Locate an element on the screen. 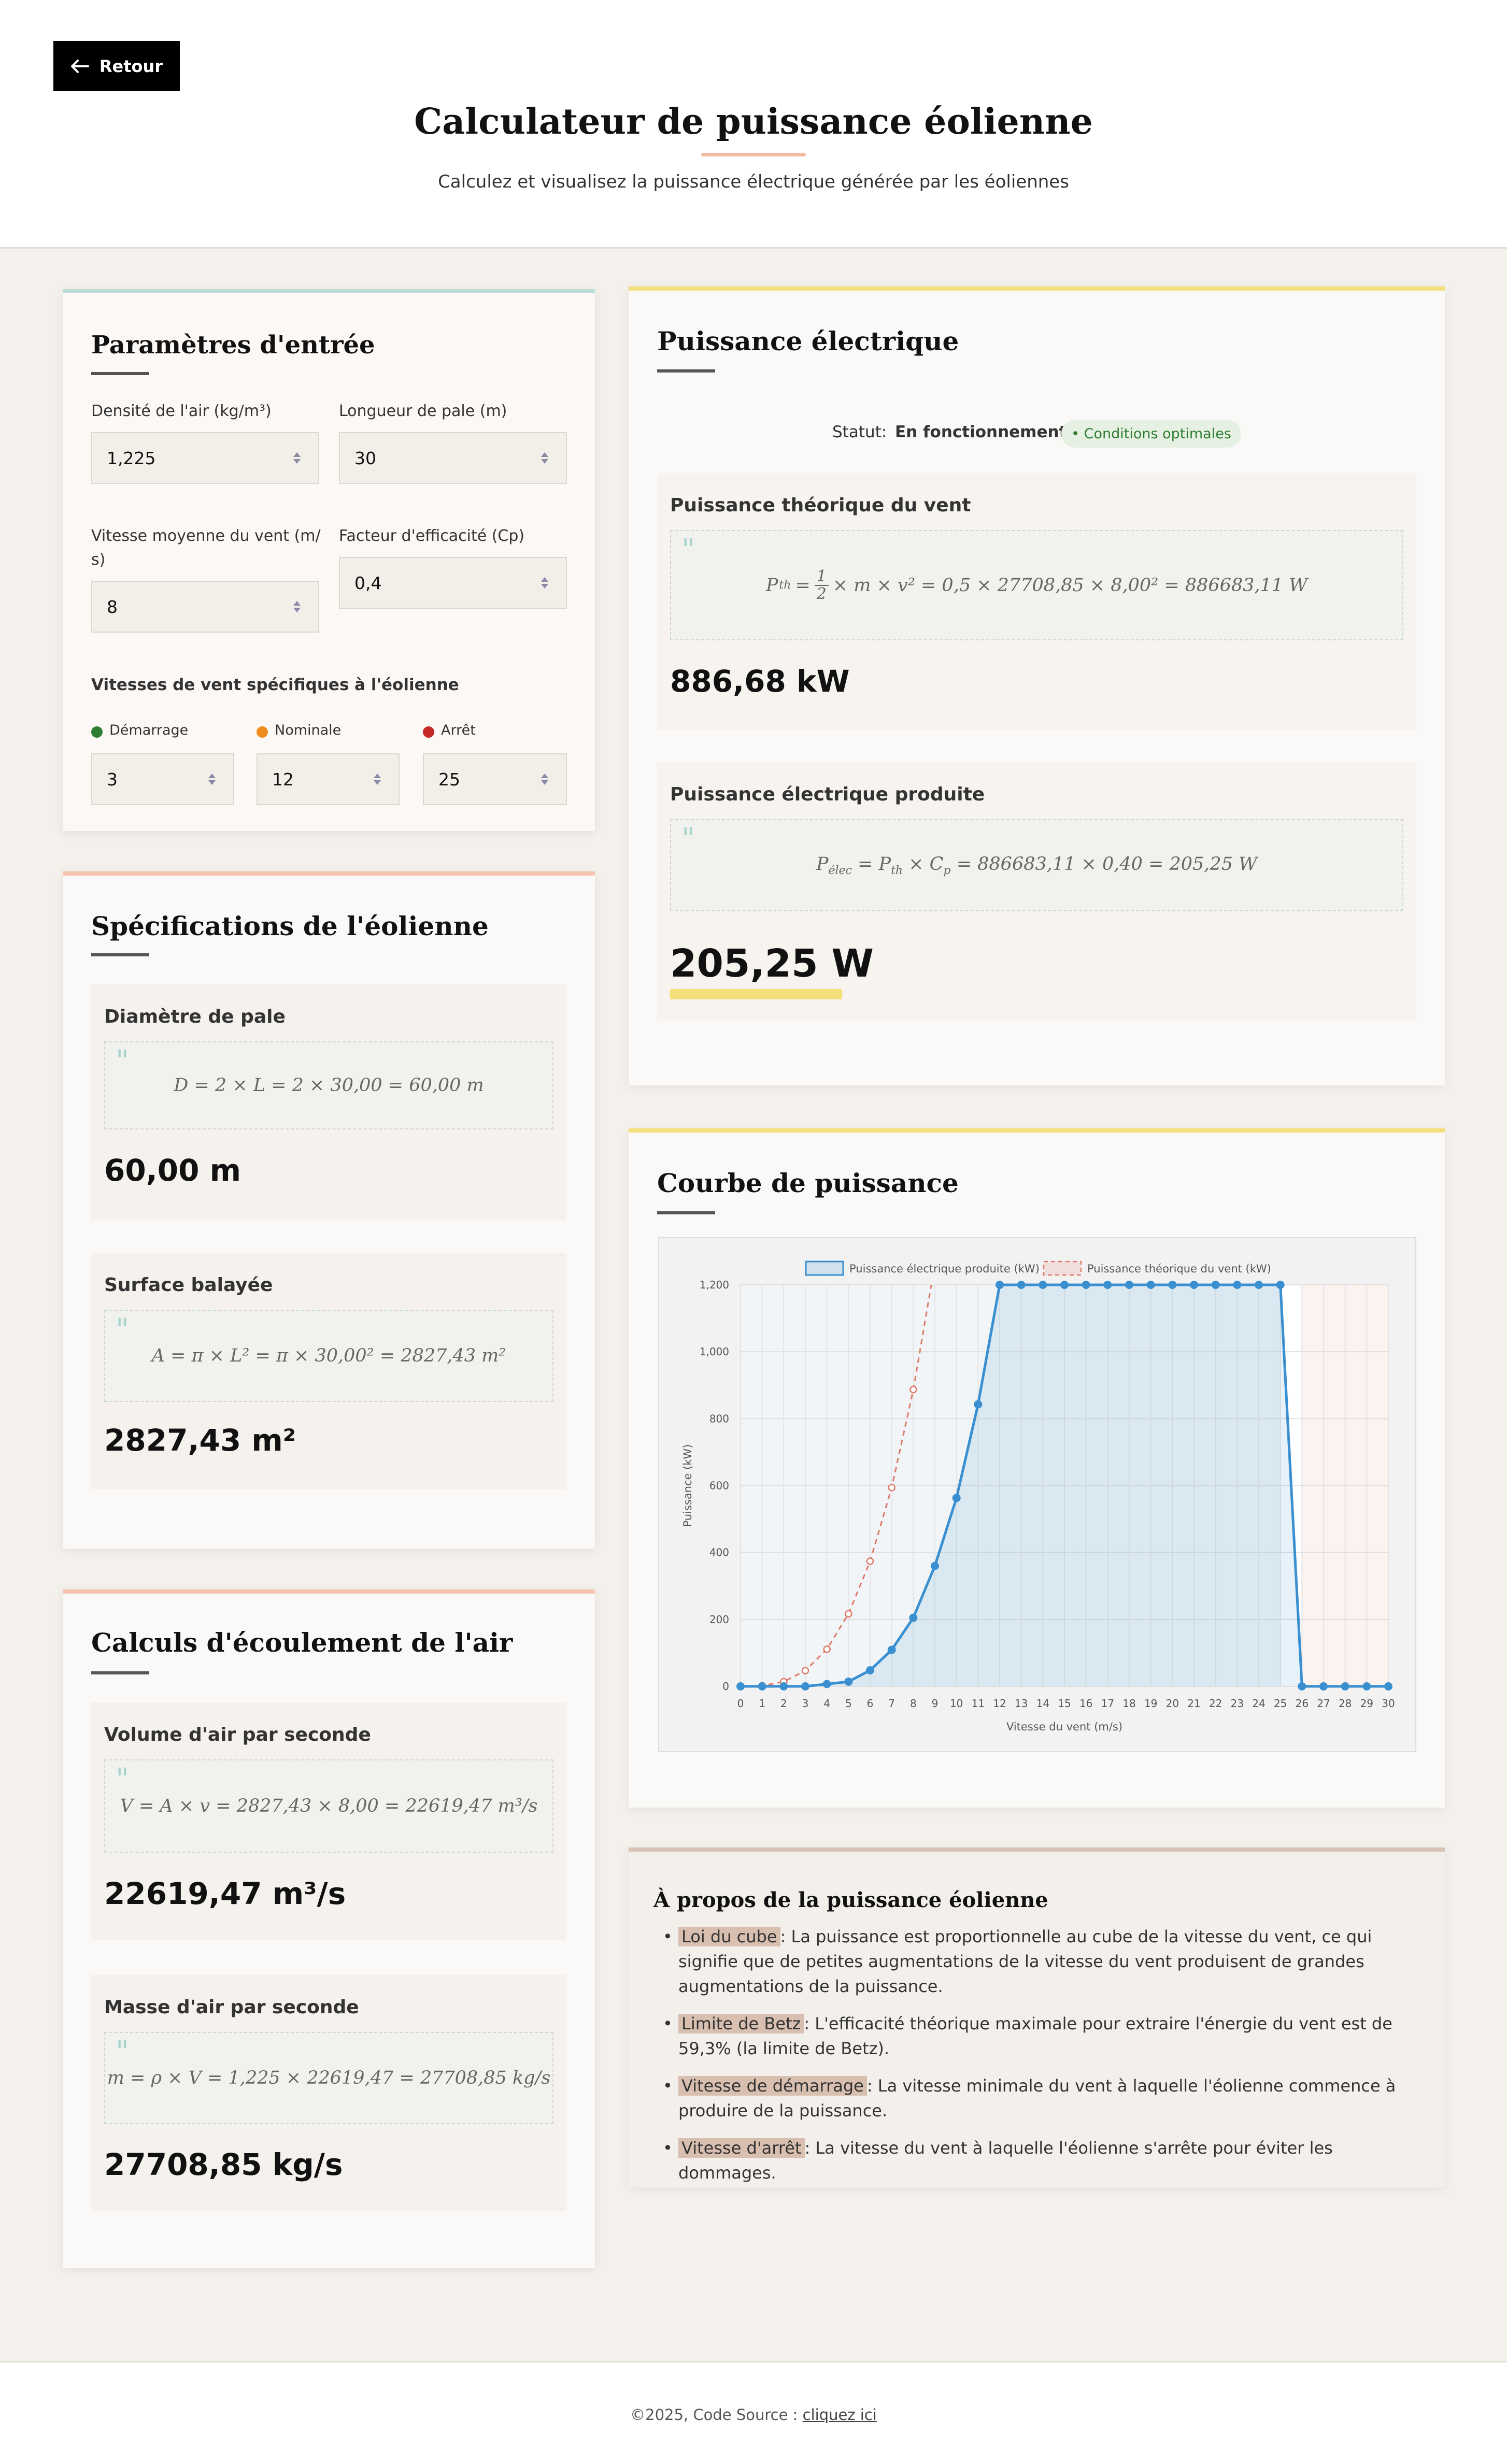 The image size is (1507, 2464). diameter-formula-box: " D = 2 × L = 2 × 30,00 = 60,00 m is located at coordinates (329, 1085).